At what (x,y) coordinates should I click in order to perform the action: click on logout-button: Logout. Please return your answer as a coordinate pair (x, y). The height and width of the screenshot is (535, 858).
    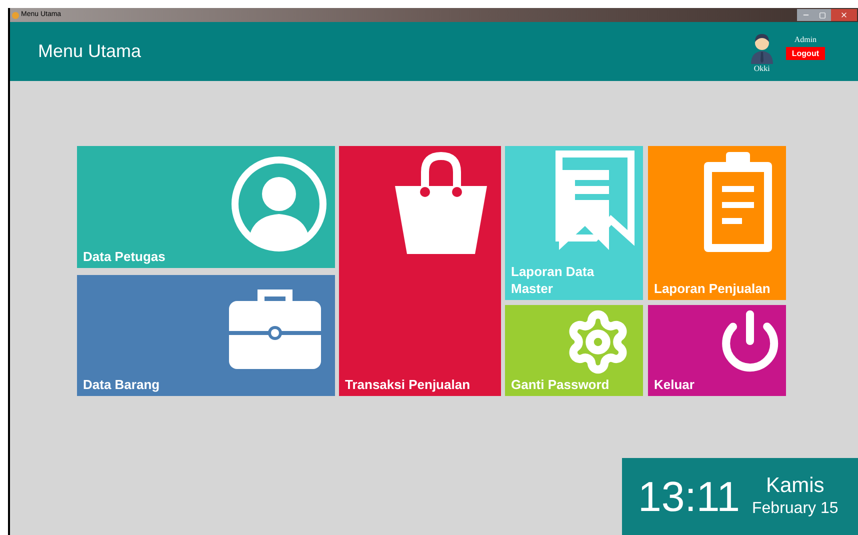
    Looking at the image, I should click on (805, 53).